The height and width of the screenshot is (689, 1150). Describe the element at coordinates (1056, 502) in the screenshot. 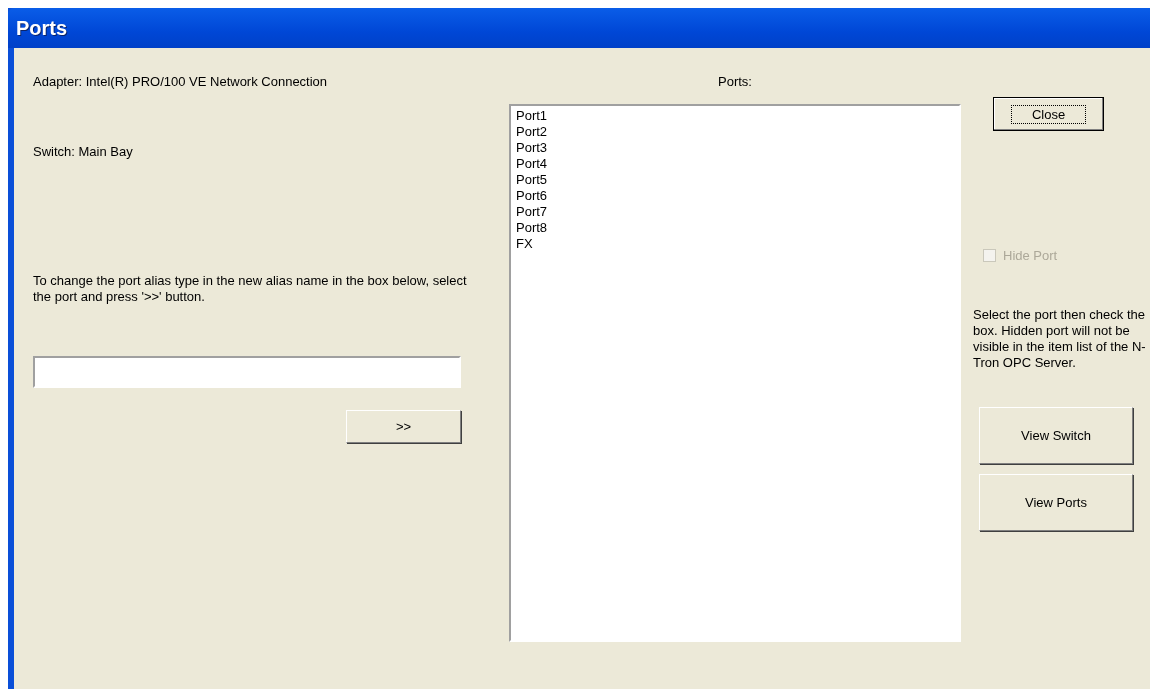

I see `view-button: View Ports` at that location.